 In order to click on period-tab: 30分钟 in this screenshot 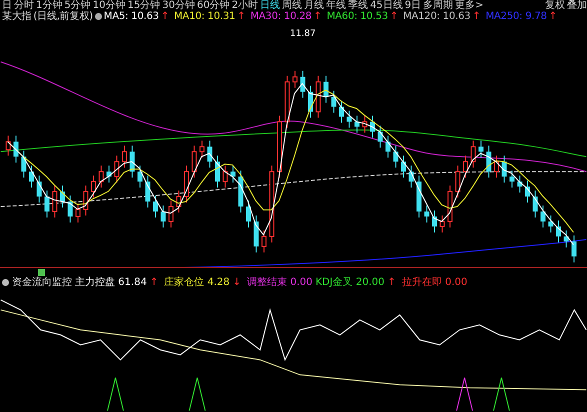, I will do `click(178, 5)`.